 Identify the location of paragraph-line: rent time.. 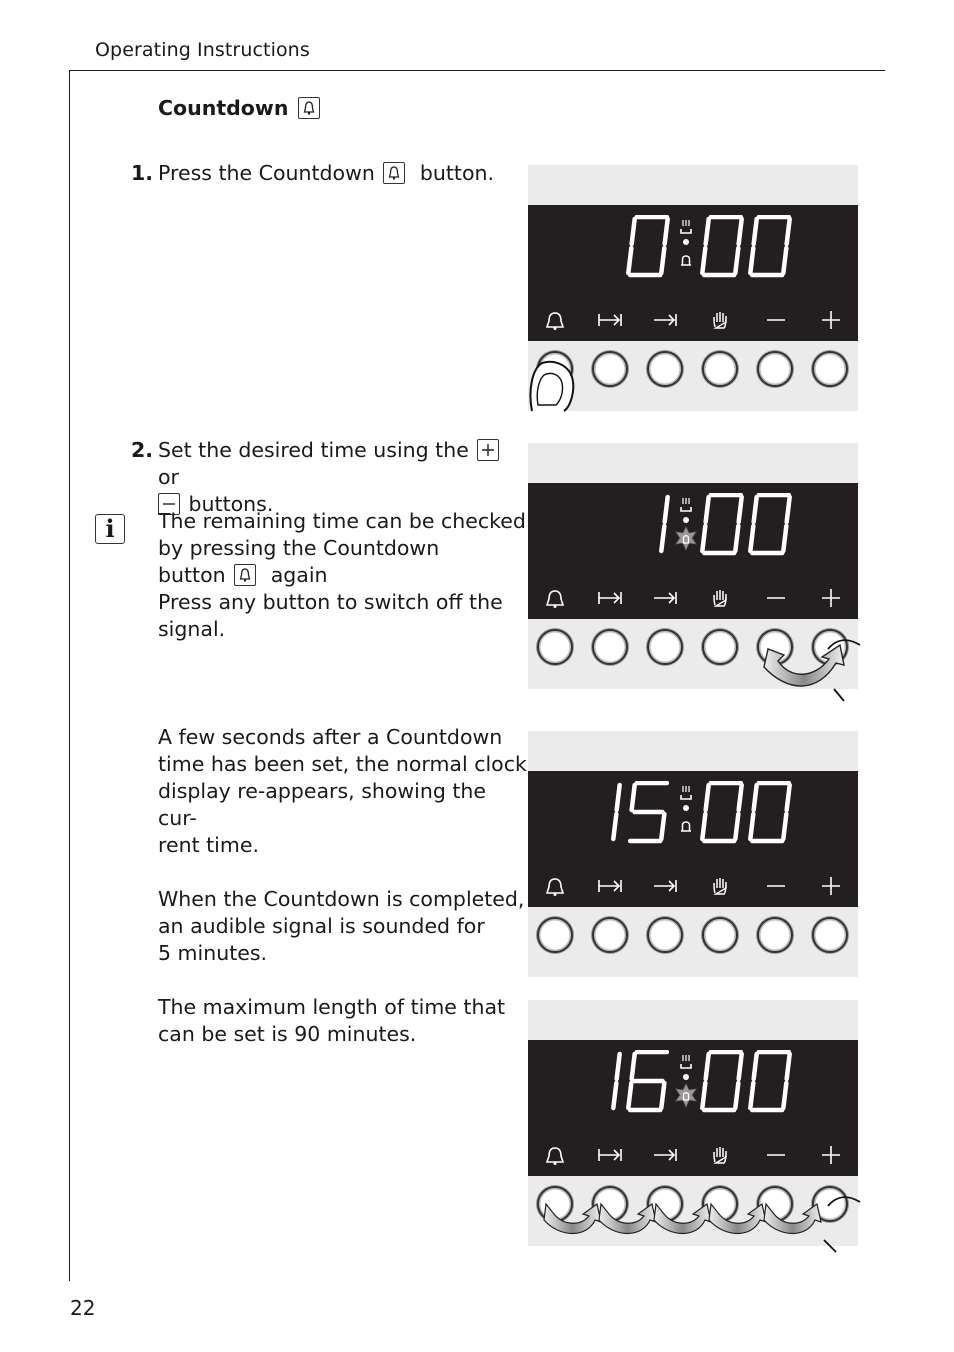
(208, 845).